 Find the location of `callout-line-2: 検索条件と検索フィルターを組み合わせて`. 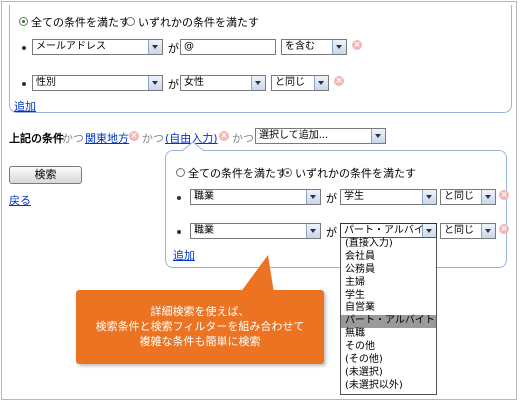

callout-line-2: 検索条件と検索フィルターを組み合わせて is located at coordinates (200, 326).